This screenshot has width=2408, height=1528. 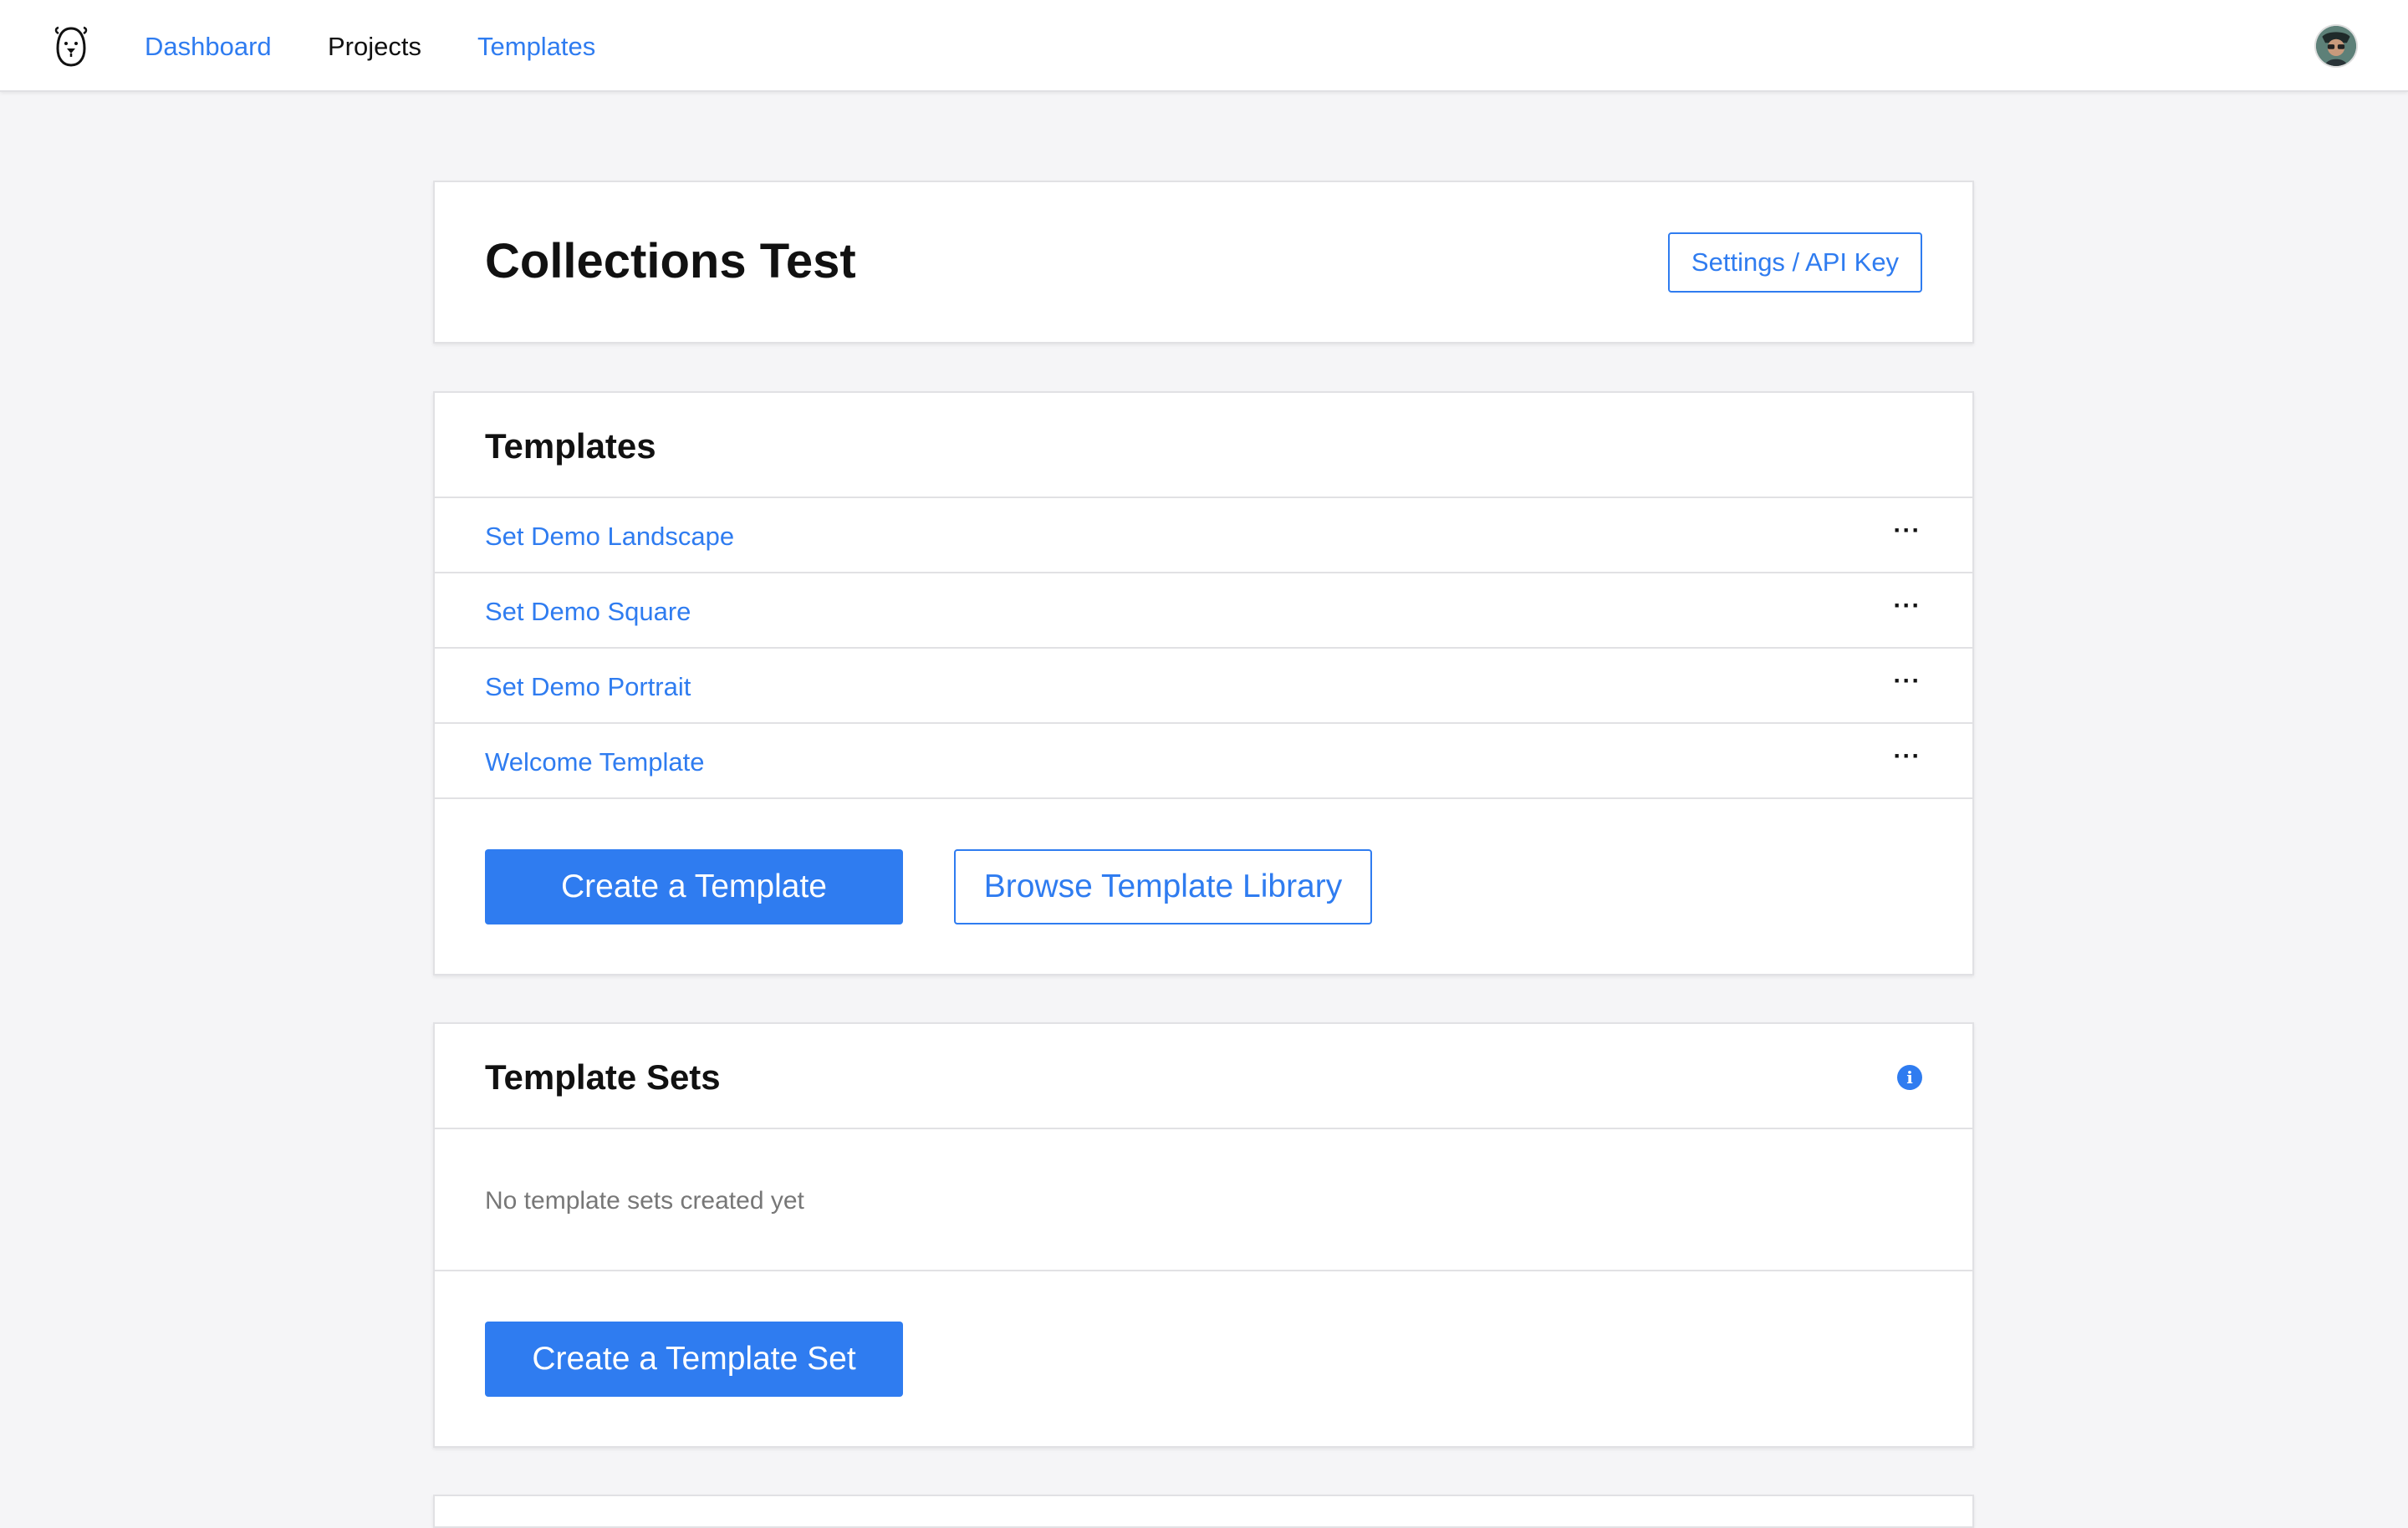 What do you see at coordinates (588, 612) in the screenshot?
I see `template-link: Set Demo Square` at bounding box center [588, 612].